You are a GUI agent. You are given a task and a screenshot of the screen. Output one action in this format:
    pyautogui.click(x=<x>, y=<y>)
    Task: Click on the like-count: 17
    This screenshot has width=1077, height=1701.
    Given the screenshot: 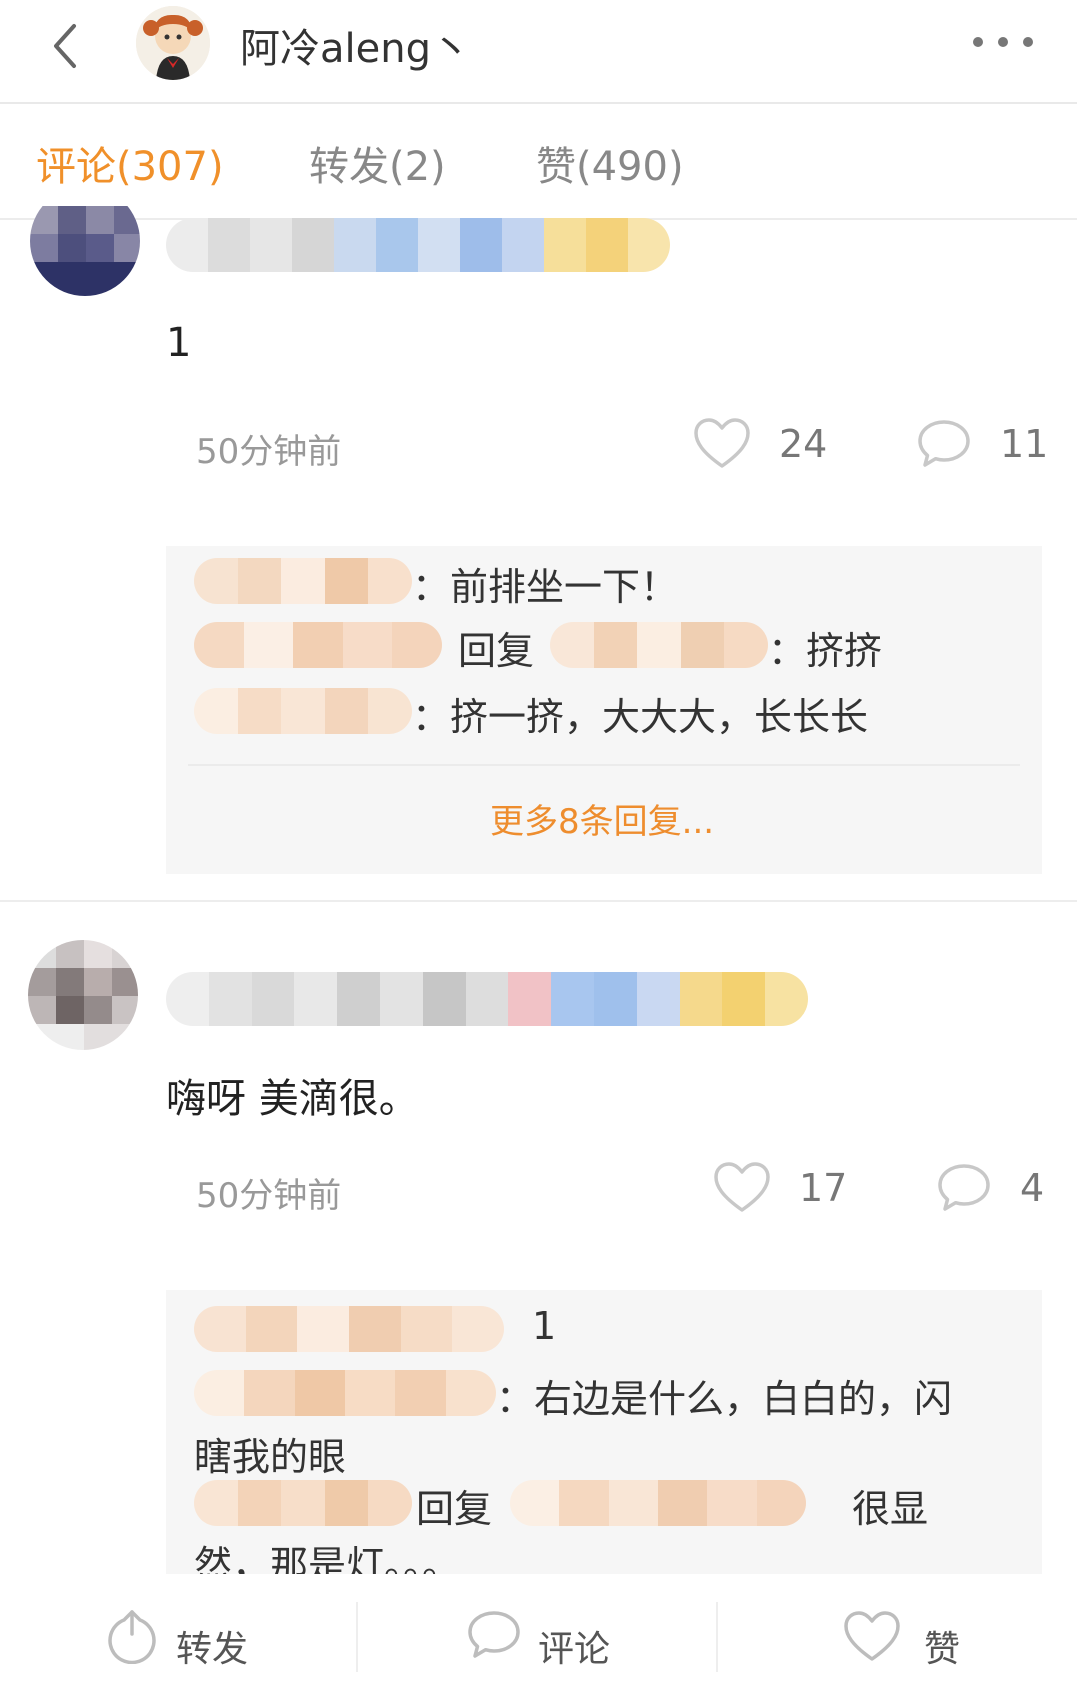 What is the action you would take?
    pyautogui.click(x=823, y=1188)
    